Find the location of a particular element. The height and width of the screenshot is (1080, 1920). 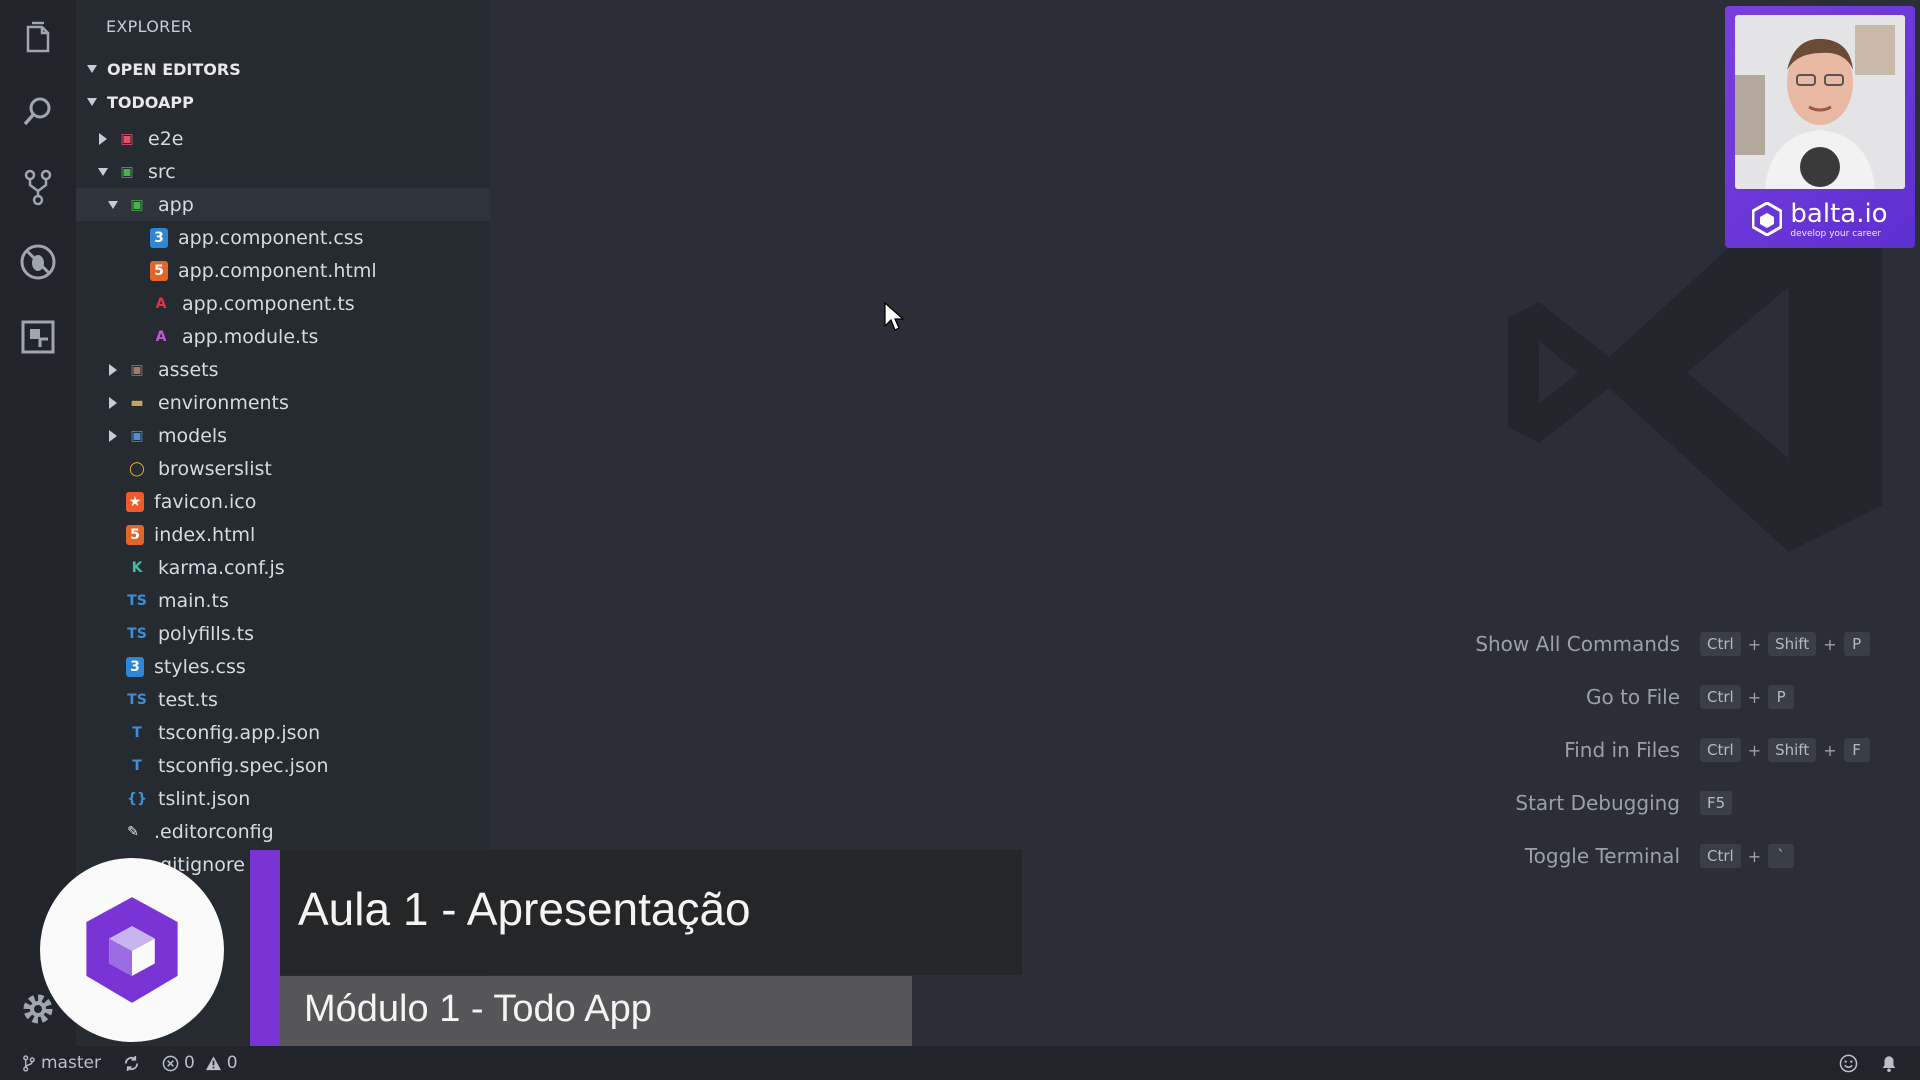

tree-item-label: polyfills.ts is located at coordinates (206, 633).